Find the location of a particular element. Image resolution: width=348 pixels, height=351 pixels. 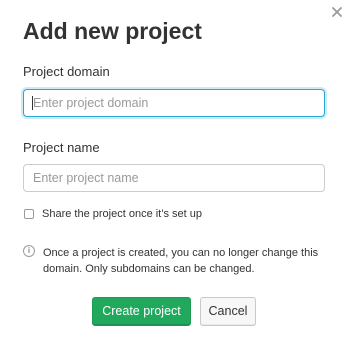

project-name-input is located at coordinates (174, 178).